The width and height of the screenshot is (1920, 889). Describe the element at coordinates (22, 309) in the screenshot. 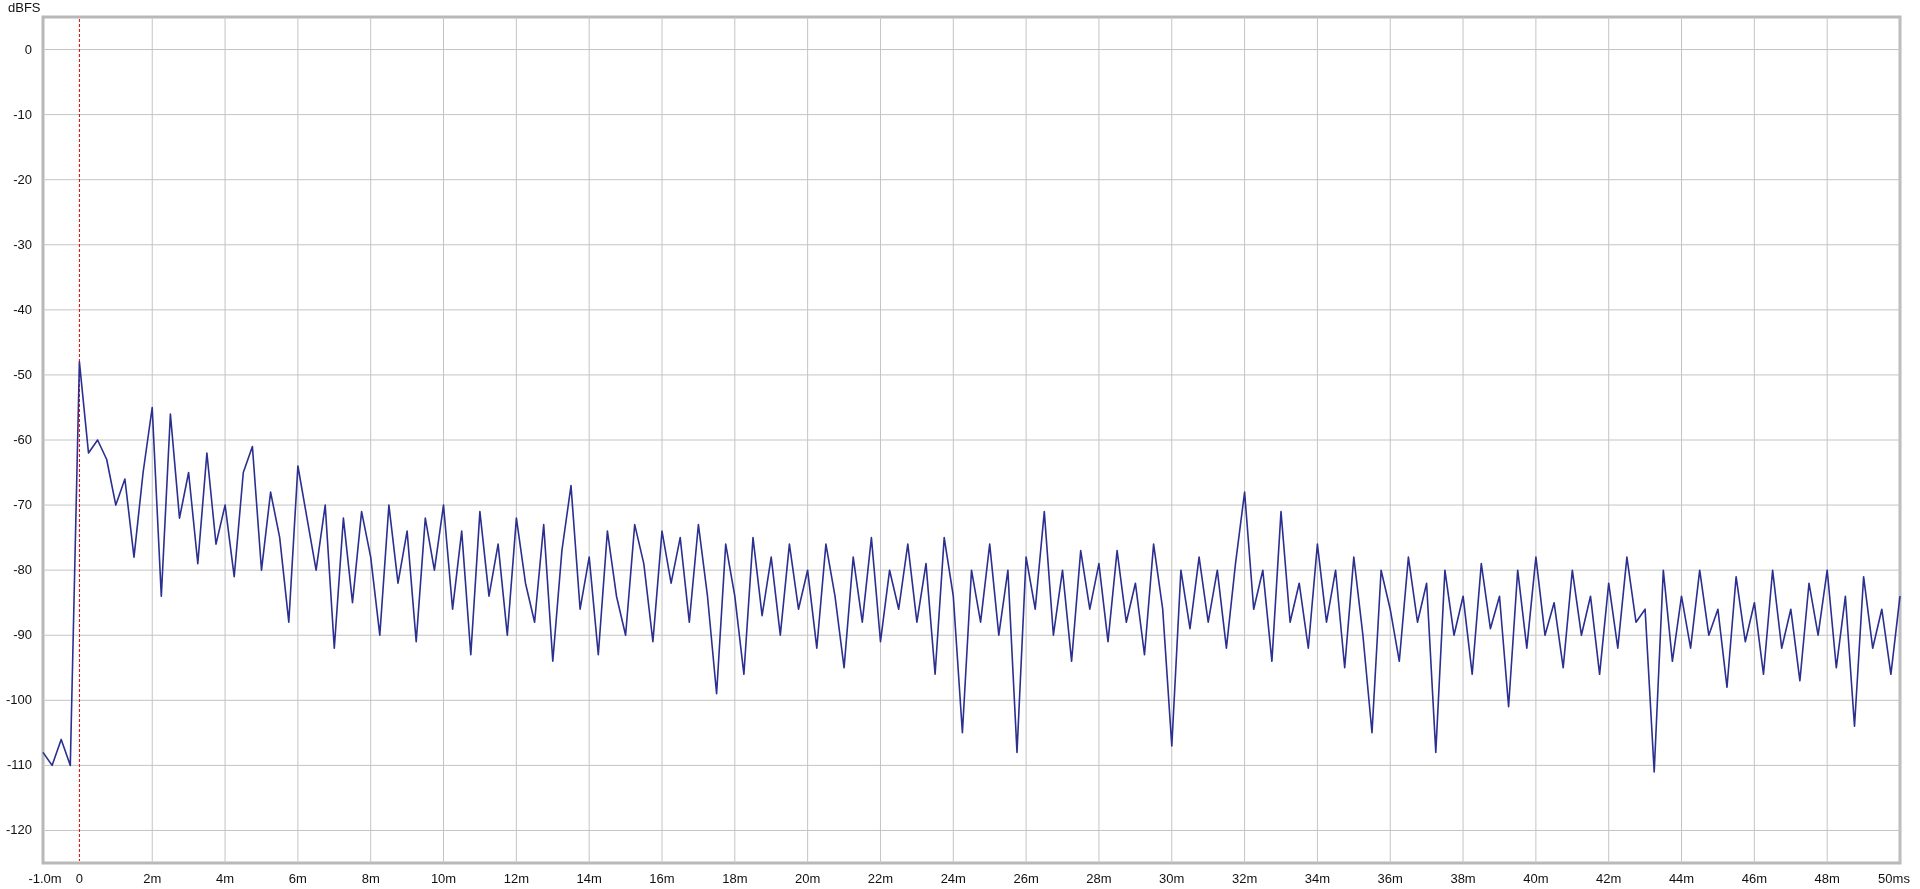

I see `y-tick-label: -40` at that location.